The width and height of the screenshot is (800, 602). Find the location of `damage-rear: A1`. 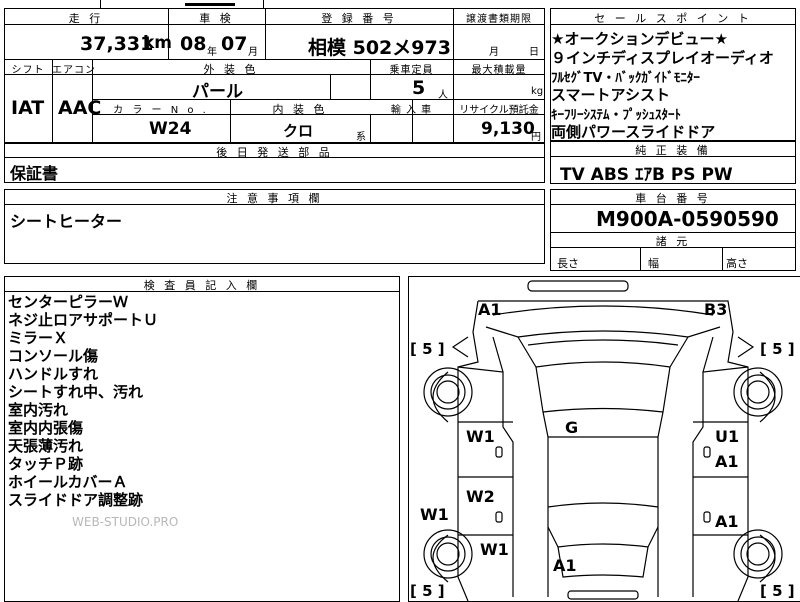

damage-rear: A1 is located at coordinates (565, 565).